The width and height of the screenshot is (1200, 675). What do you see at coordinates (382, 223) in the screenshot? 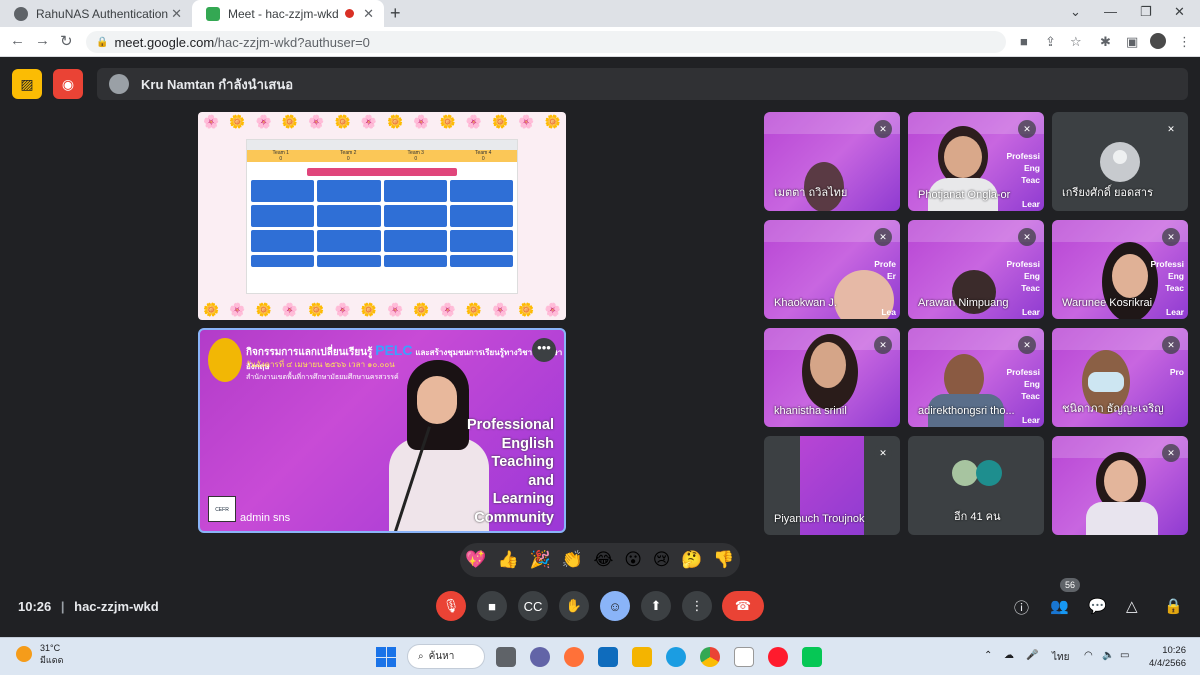
I see `card-grid` at bounding box center [382, 223].